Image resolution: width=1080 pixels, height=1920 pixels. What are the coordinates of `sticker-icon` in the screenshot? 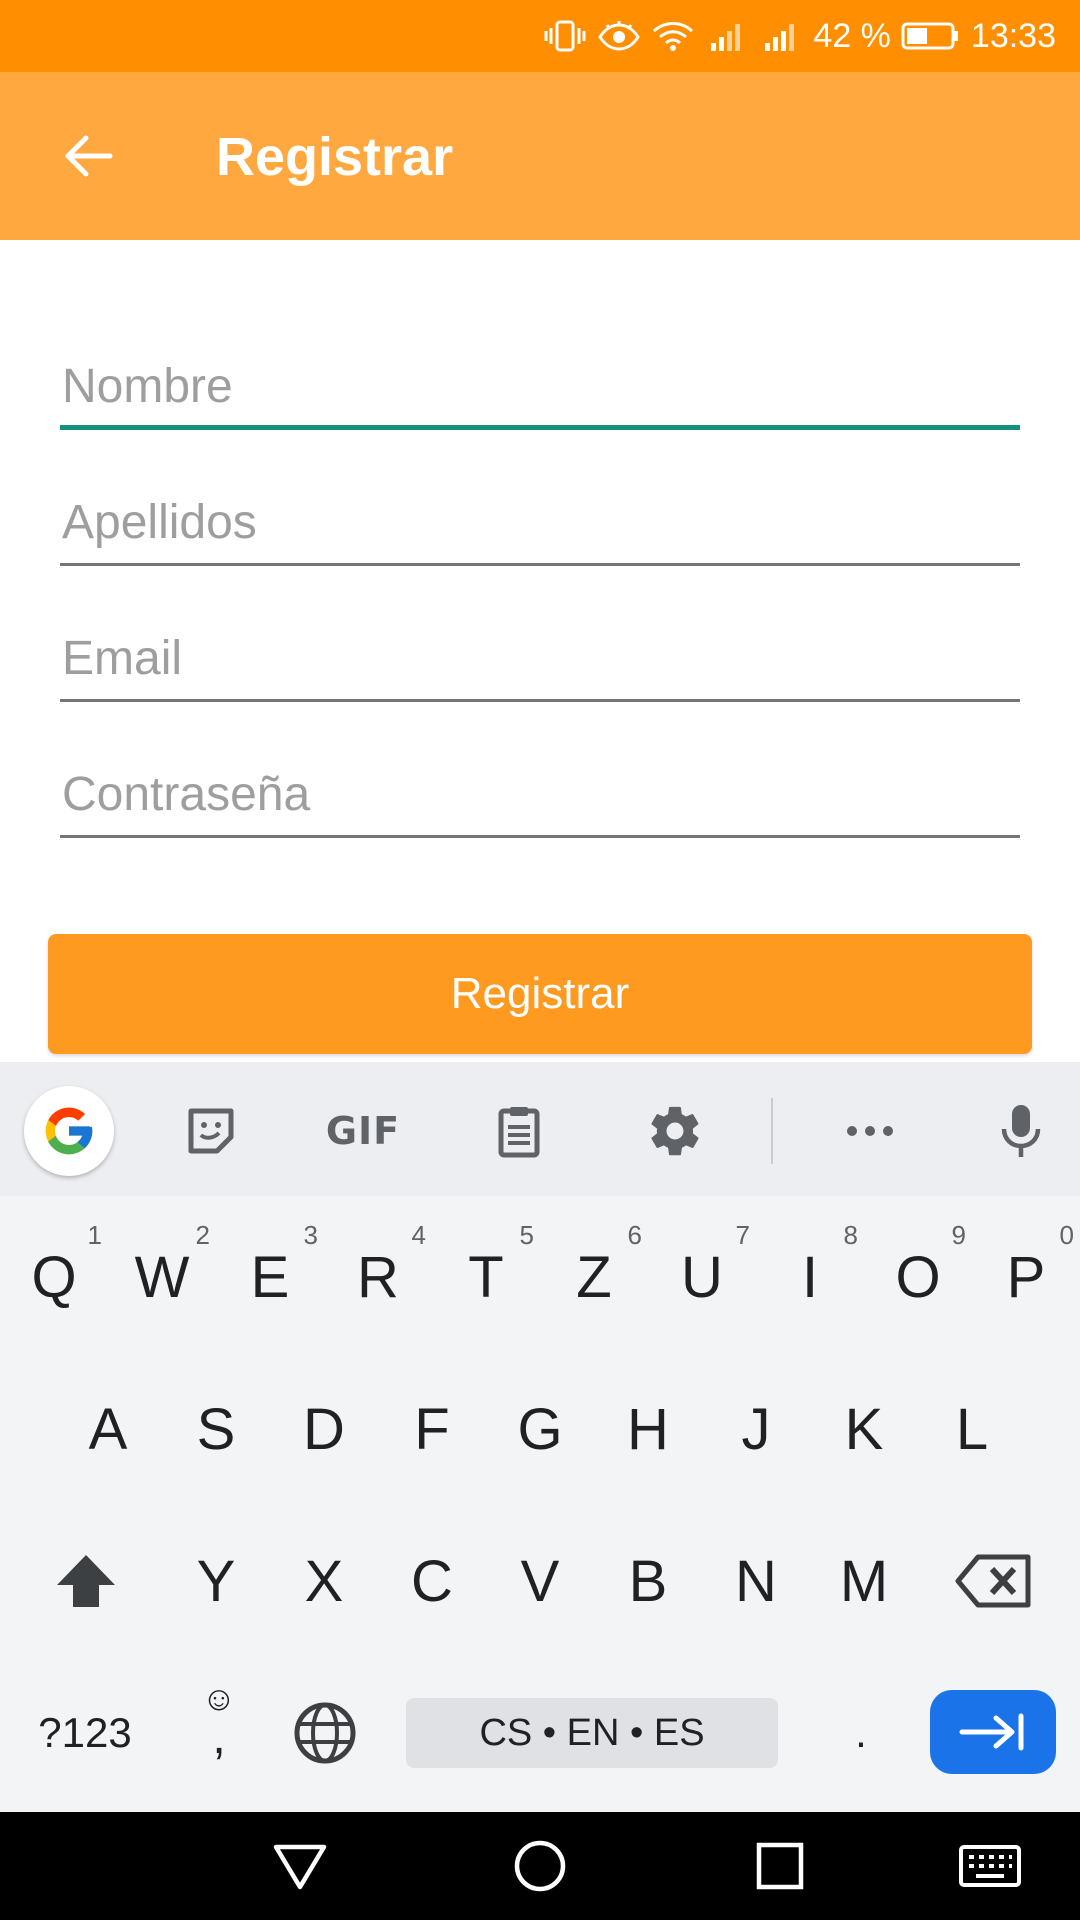 It's located at (211, 1131).